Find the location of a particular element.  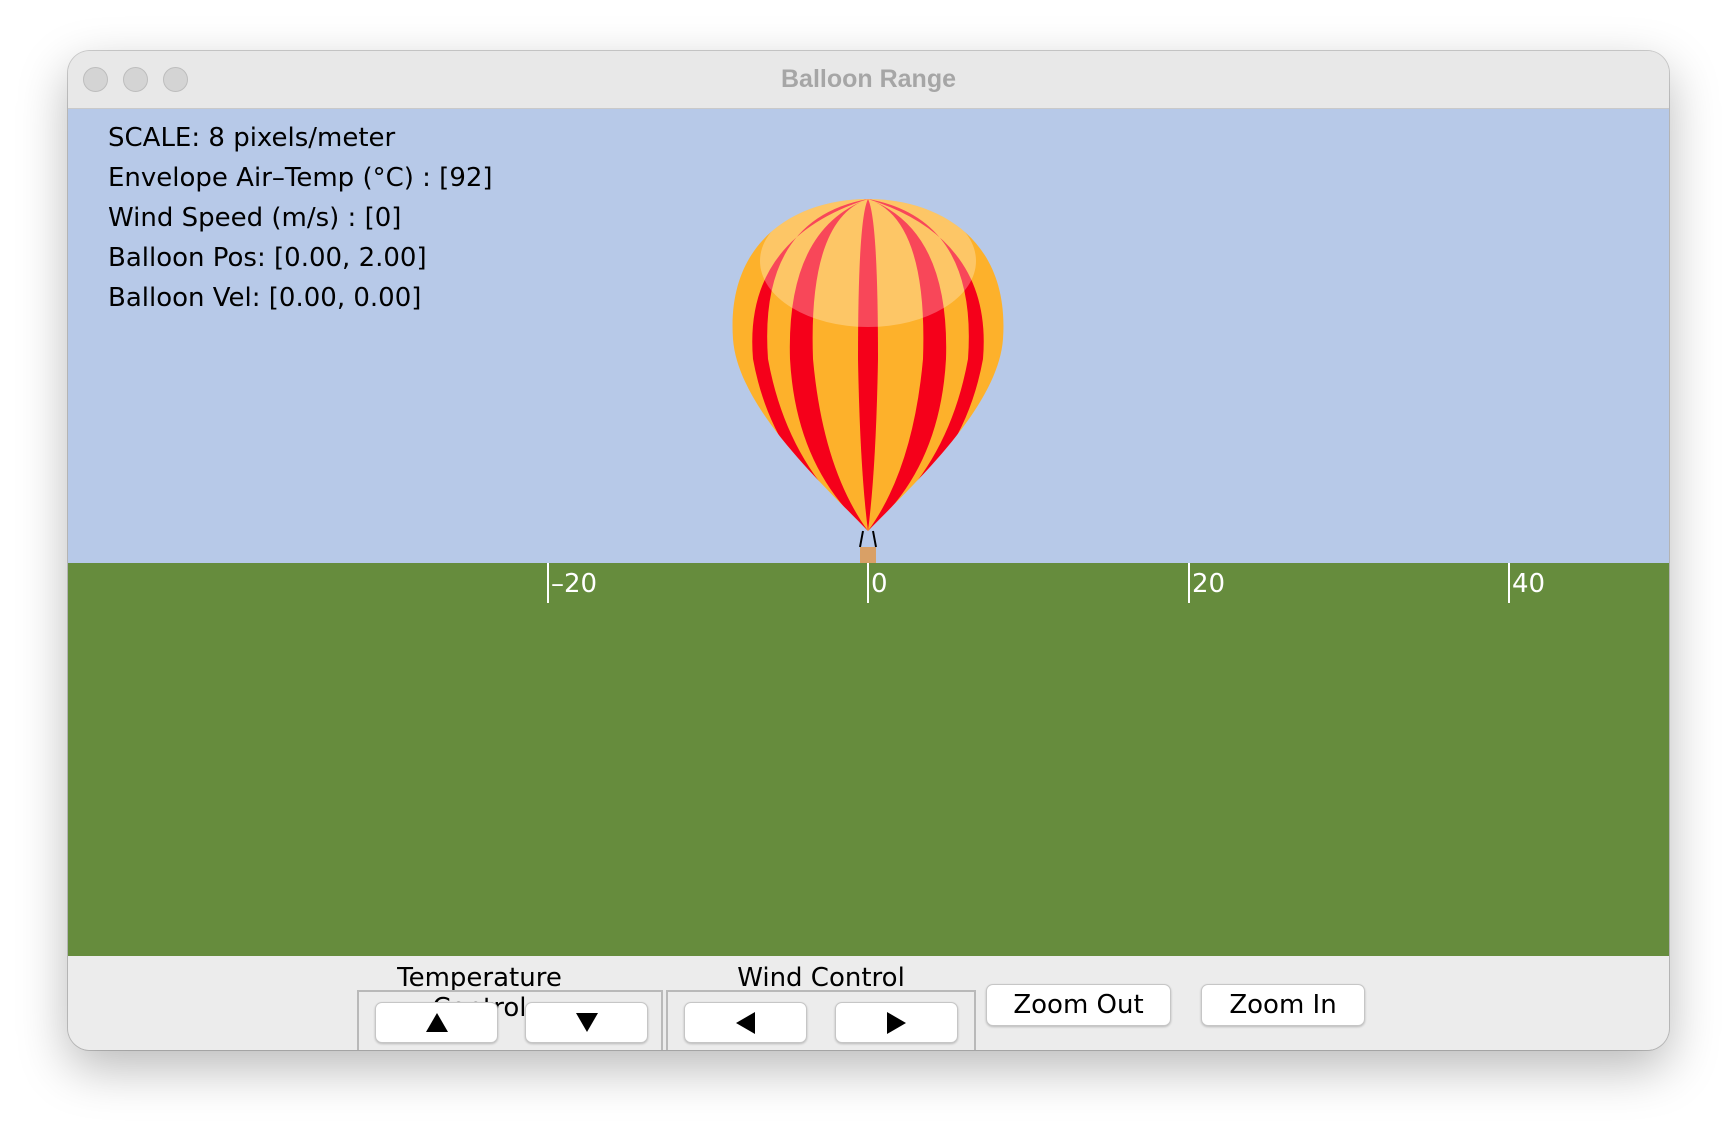

wind-left-button is located at coordinates (745, 1022).